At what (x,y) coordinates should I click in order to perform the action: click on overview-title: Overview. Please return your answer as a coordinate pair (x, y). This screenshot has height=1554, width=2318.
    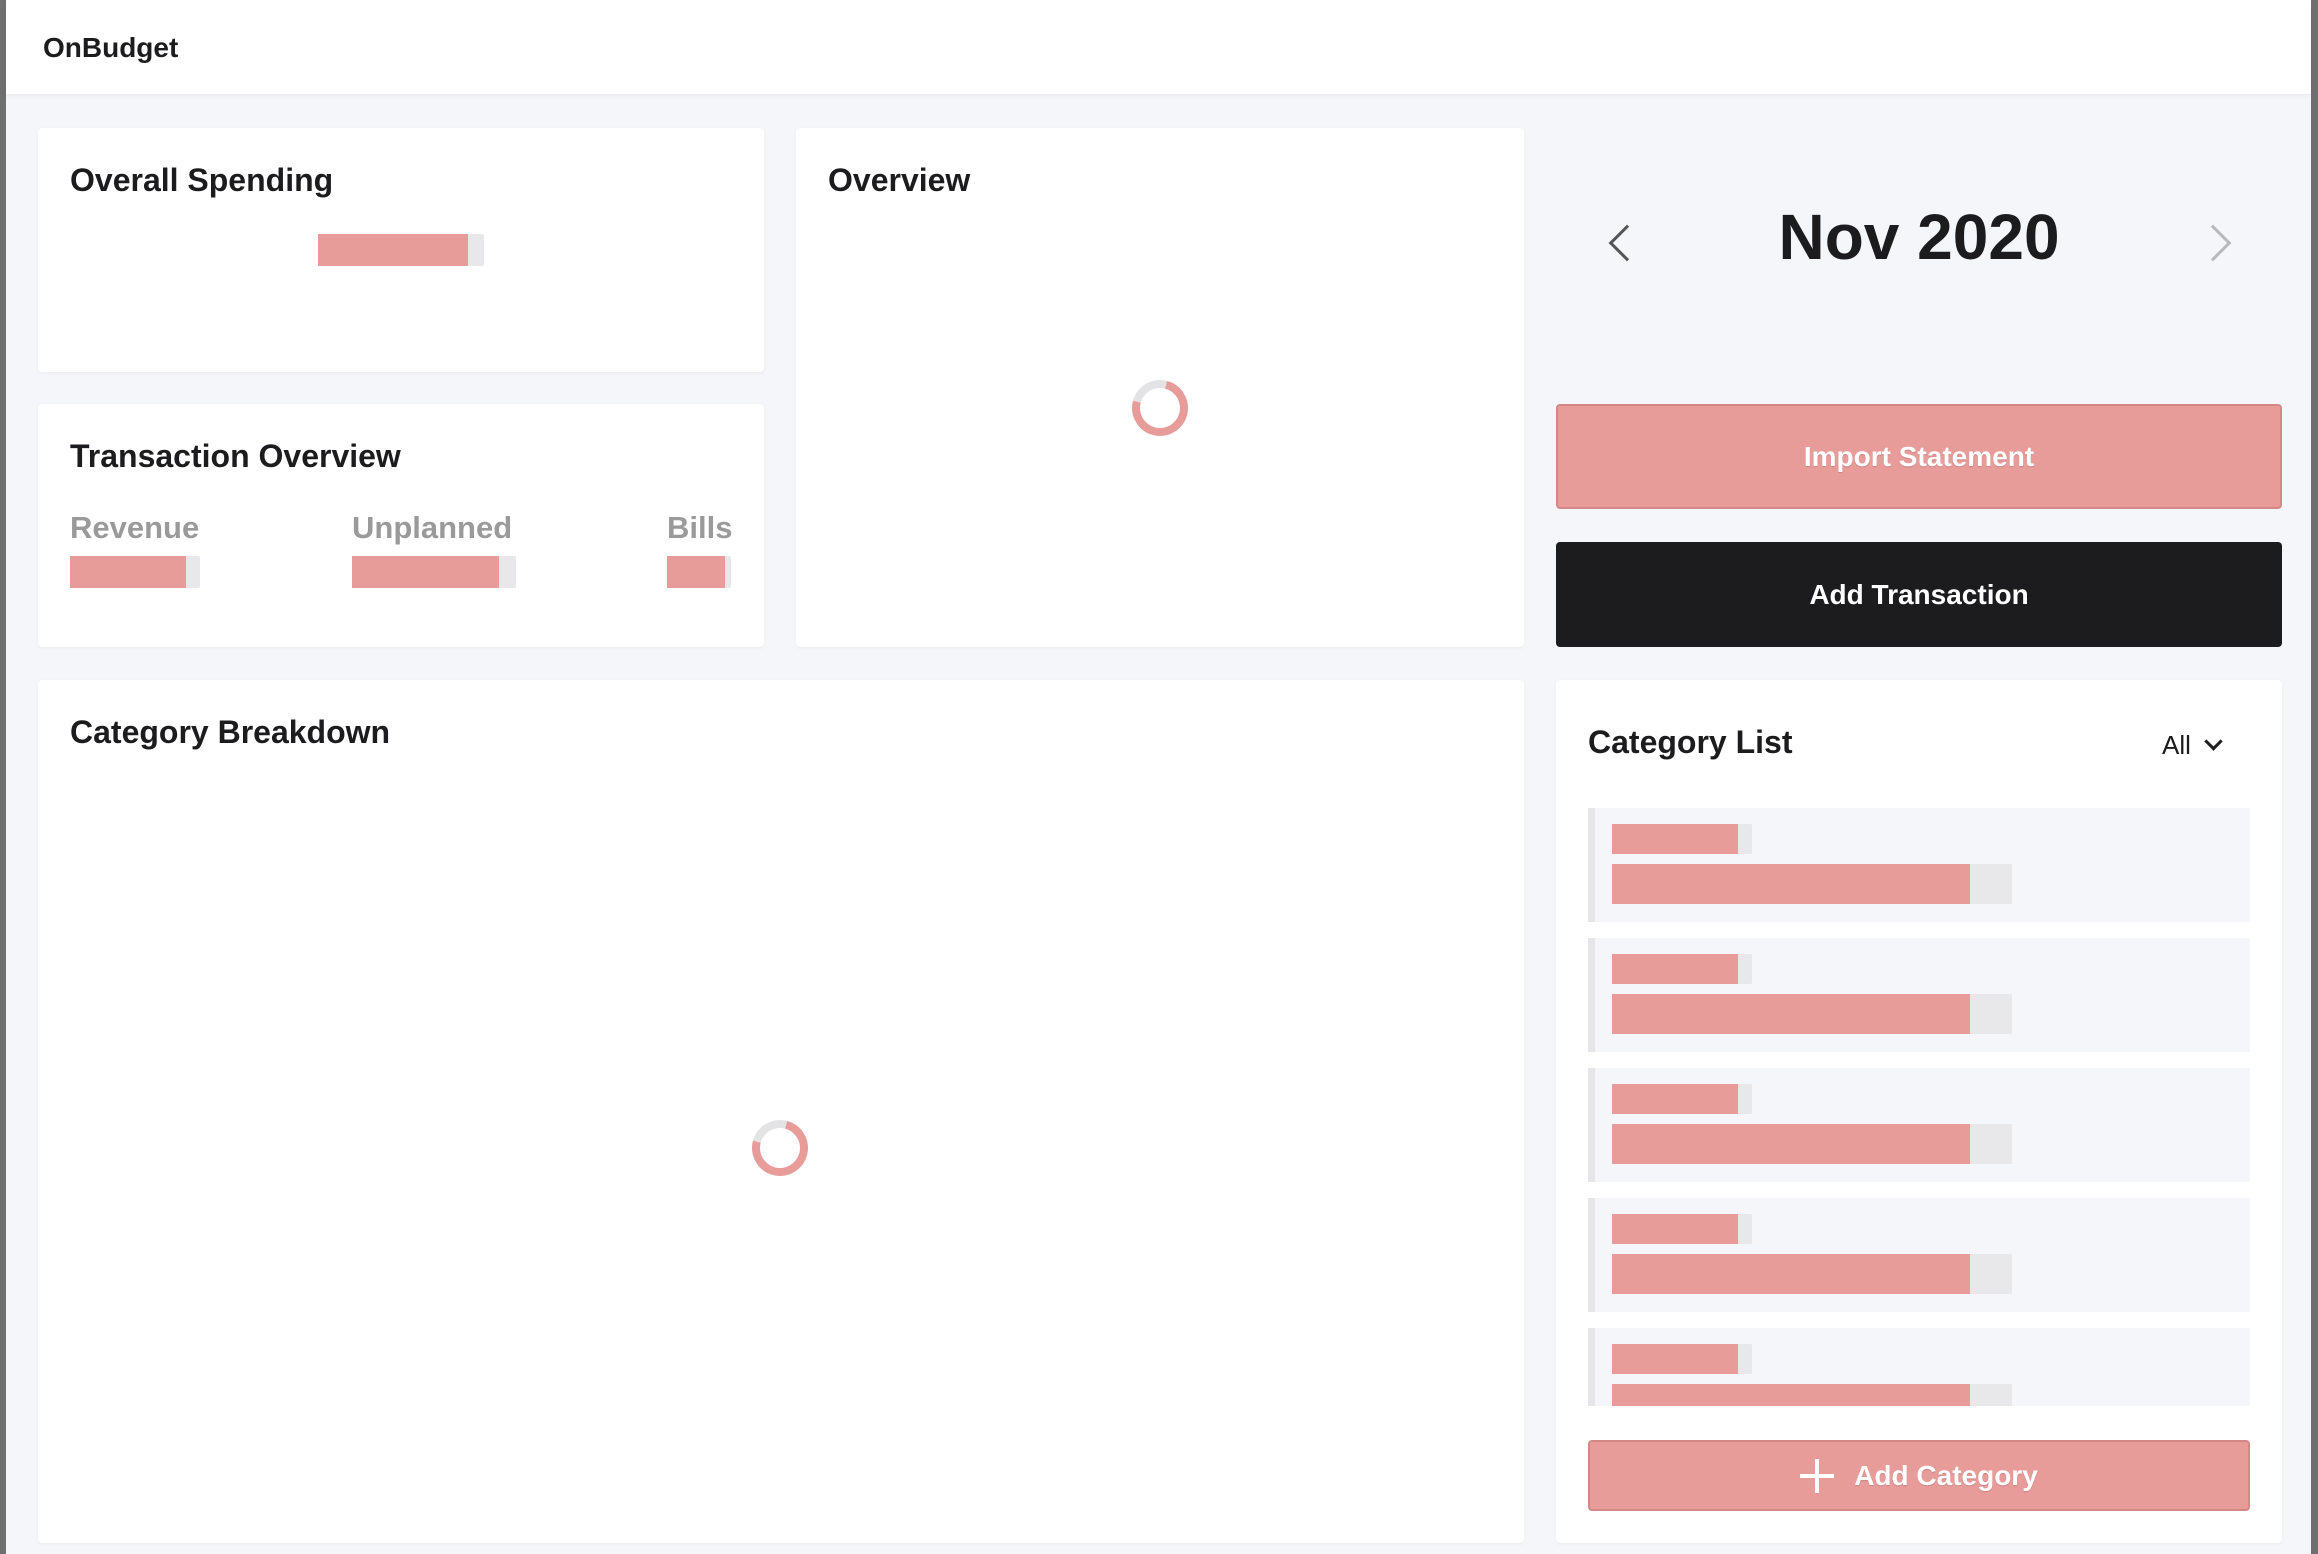
    Looking at the image, I should click on (899, 180).